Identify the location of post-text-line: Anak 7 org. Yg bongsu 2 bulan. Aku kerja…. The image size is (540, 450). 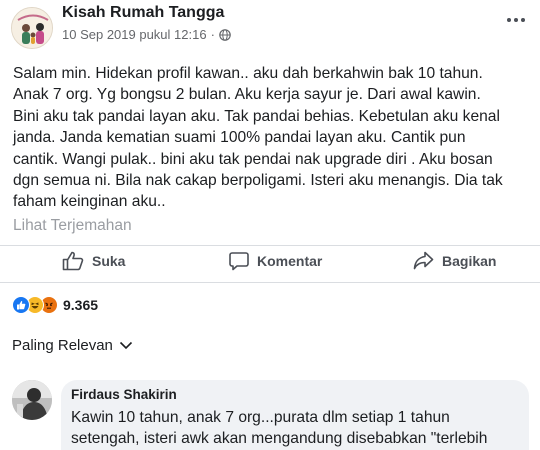
(247, 95).